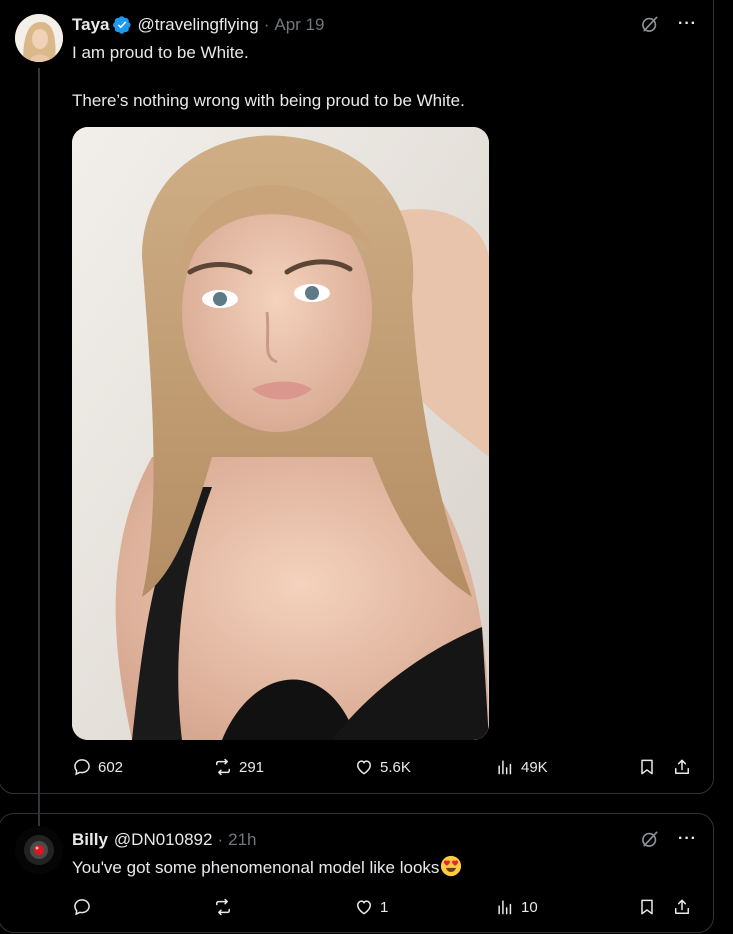 This screenshot has width=733, height=934. I want to click on heart-eyes-emoji, so click(451, 866).